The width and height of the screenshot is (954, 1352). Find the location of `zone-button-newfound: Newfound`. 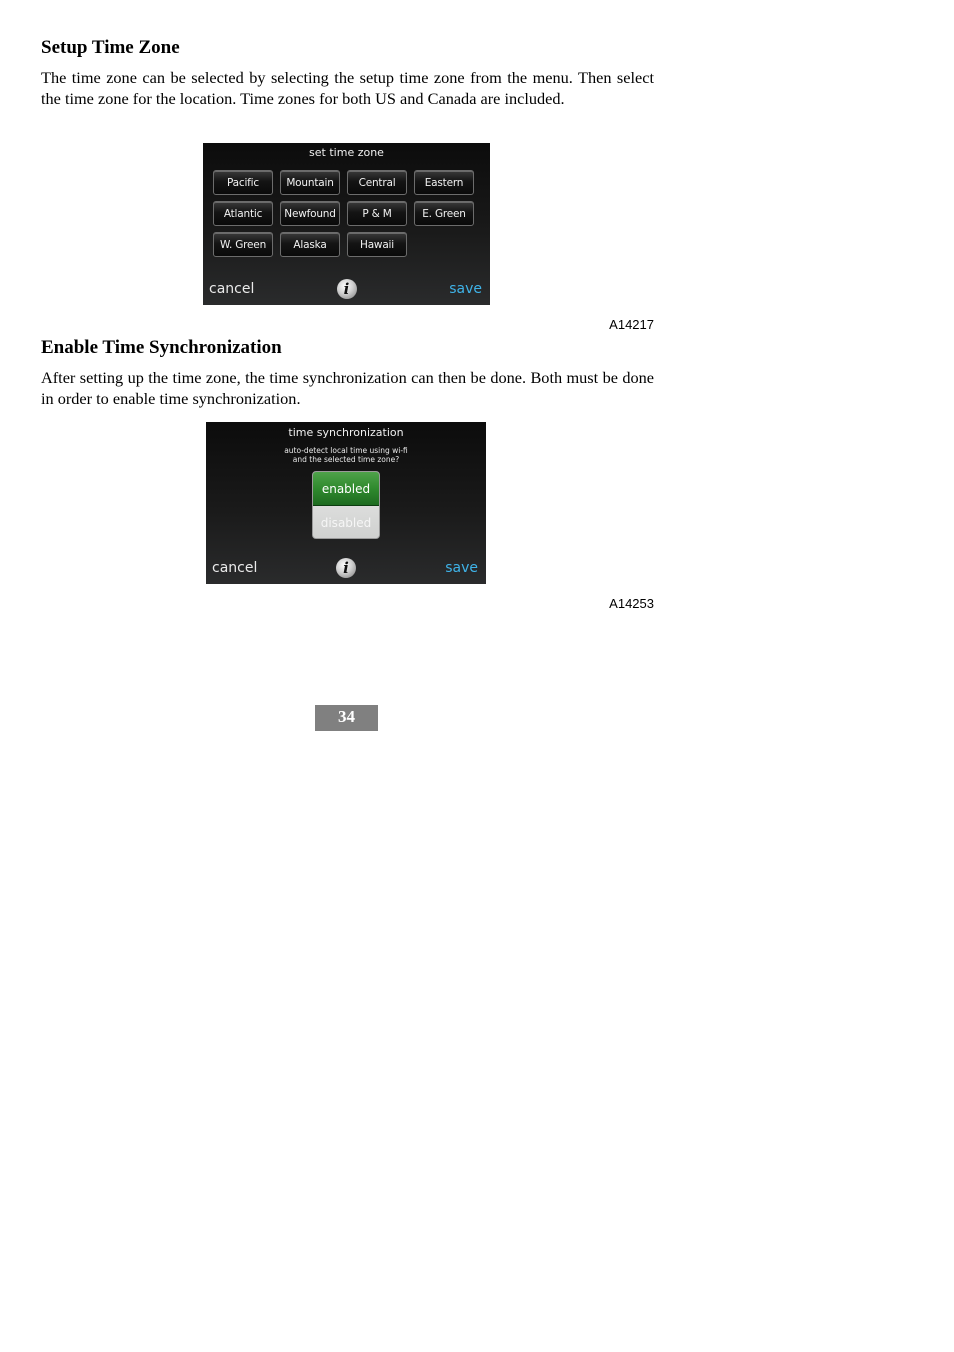

zone-button-newfound: Newfound is located at coordinates (310, 213).